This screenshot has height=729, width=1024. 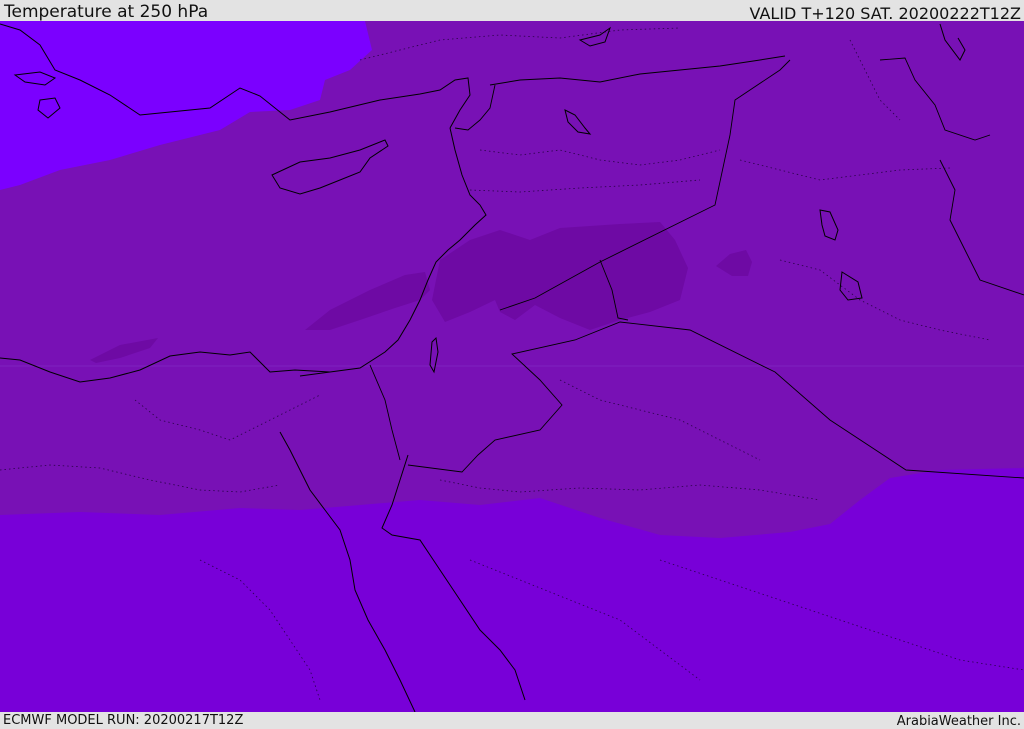 I want to click on model-run-label: ECMWF MODEL RUN: 20200217T12Z, so click(x=123, y=720).